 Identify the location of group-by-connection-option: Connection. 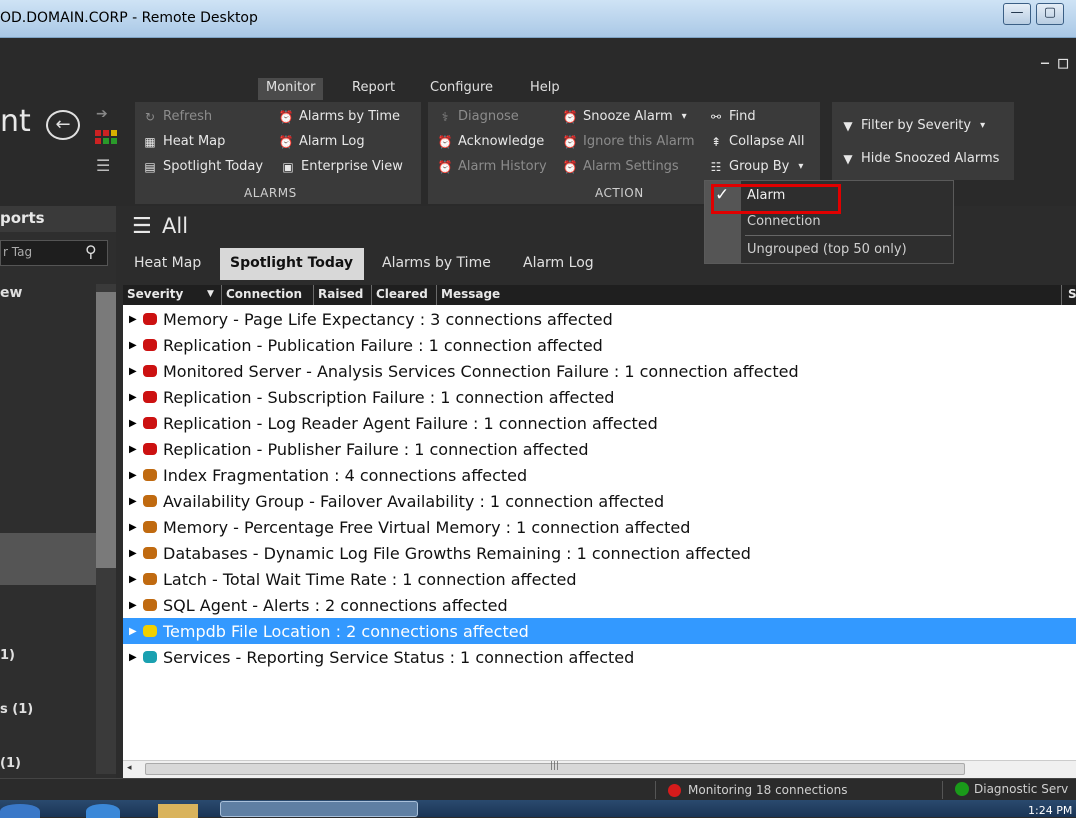
(829, 222).